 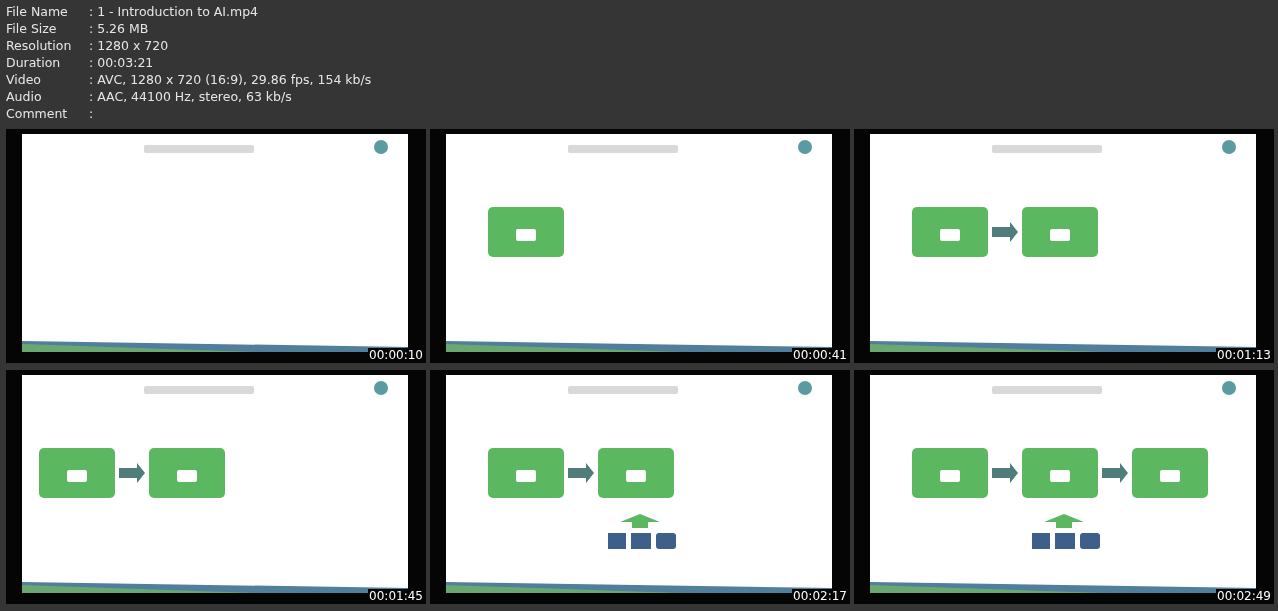 I want to click on info-value: : 5.26 MB, so click(x=119, y=28).